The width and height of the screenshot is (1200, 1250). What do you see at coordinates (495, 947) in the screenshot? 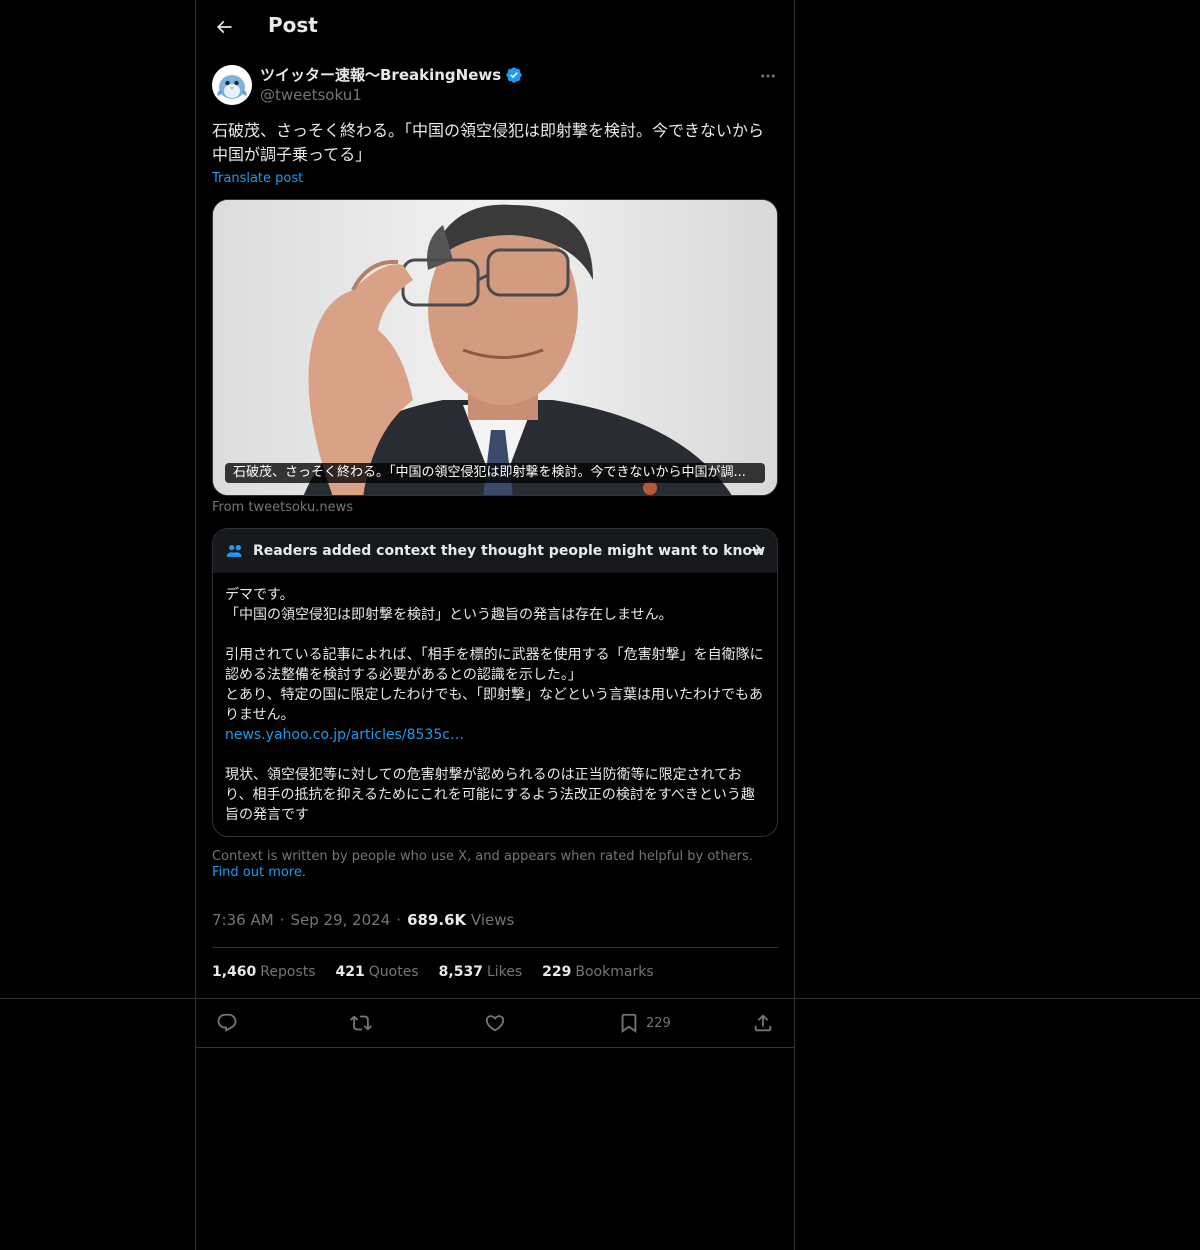
I see `divider` at bounding box center [495, 947].